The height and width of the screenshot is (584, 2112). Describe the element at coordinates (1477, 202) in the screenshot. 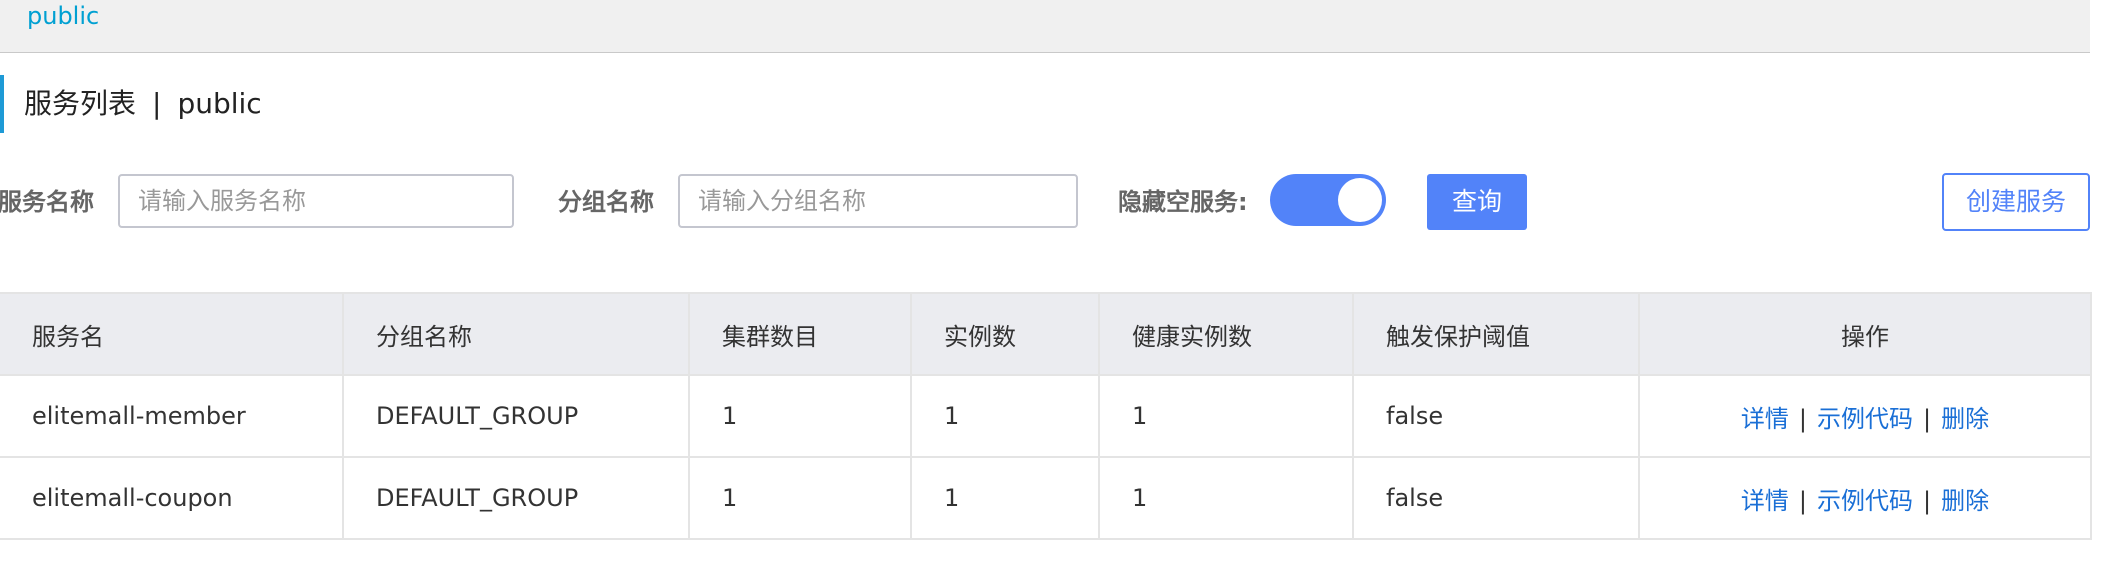

I see `query-button: 查询` at that location.